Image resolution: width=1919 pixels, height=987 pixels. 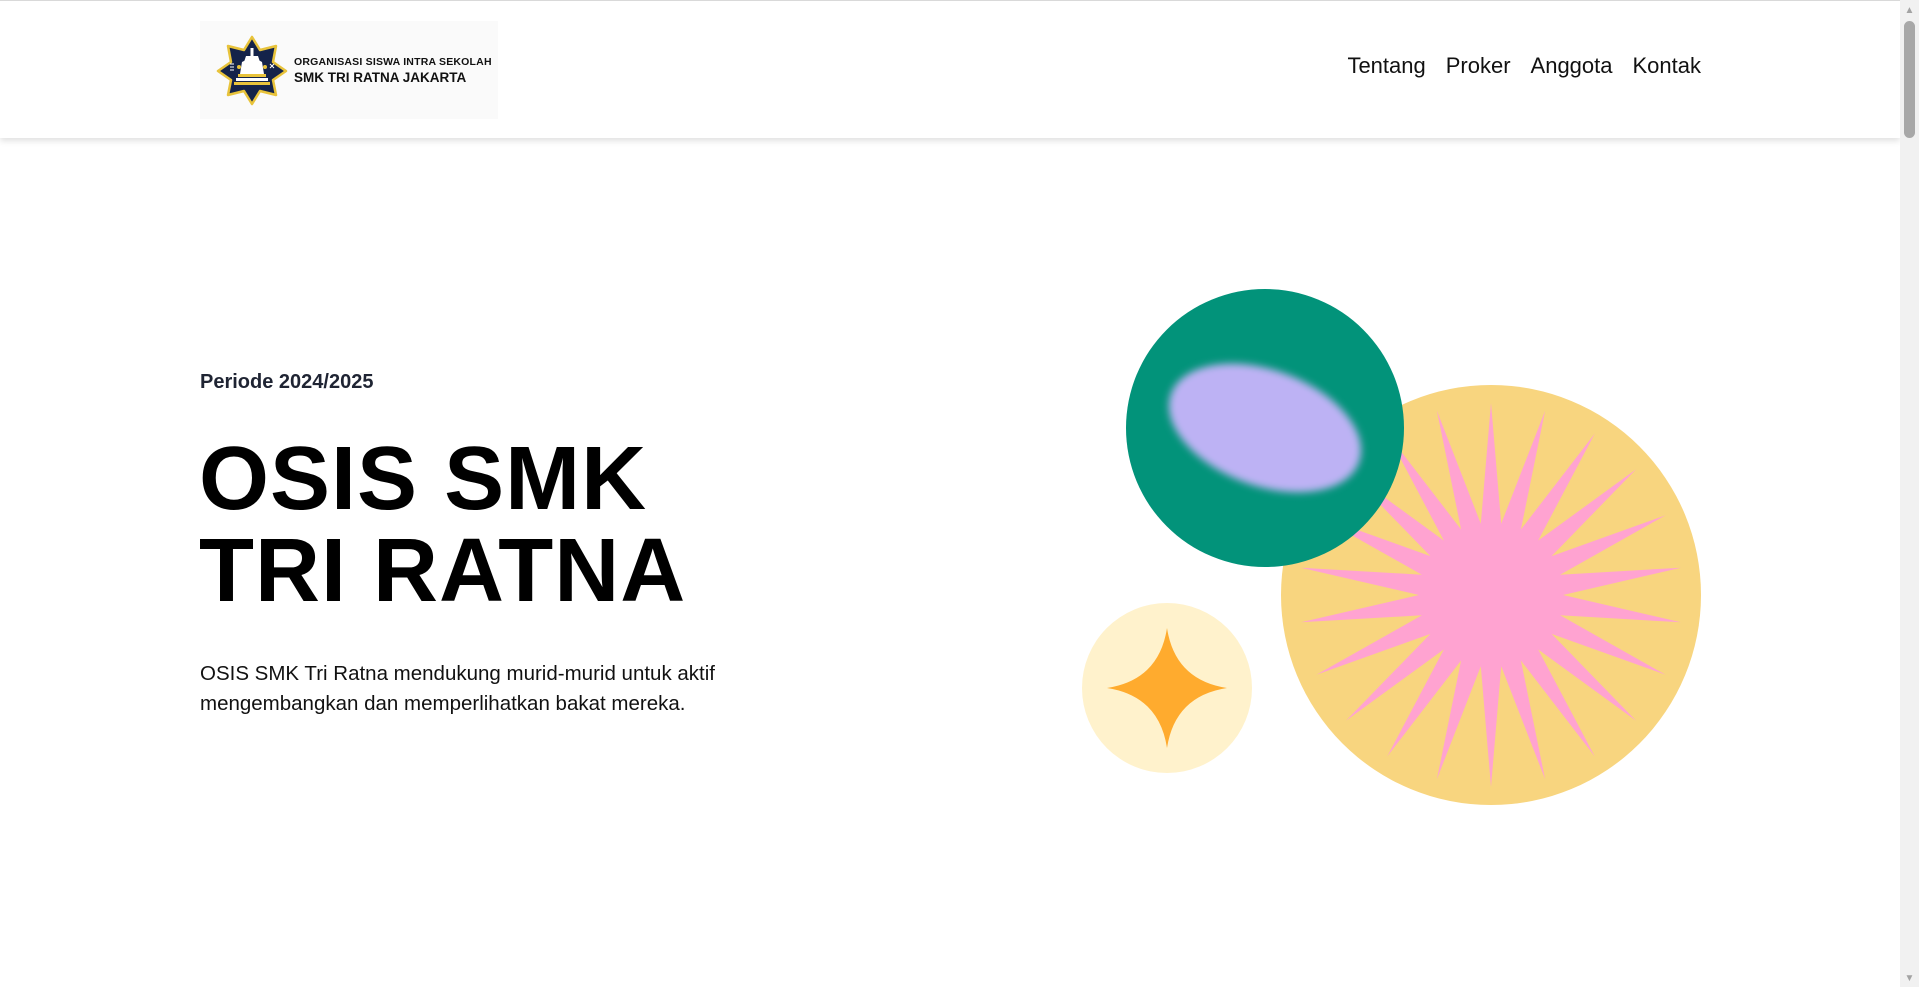 I want to click on hero-title: OSIS SMK TRI RATNA, so click(x=442, y=525).